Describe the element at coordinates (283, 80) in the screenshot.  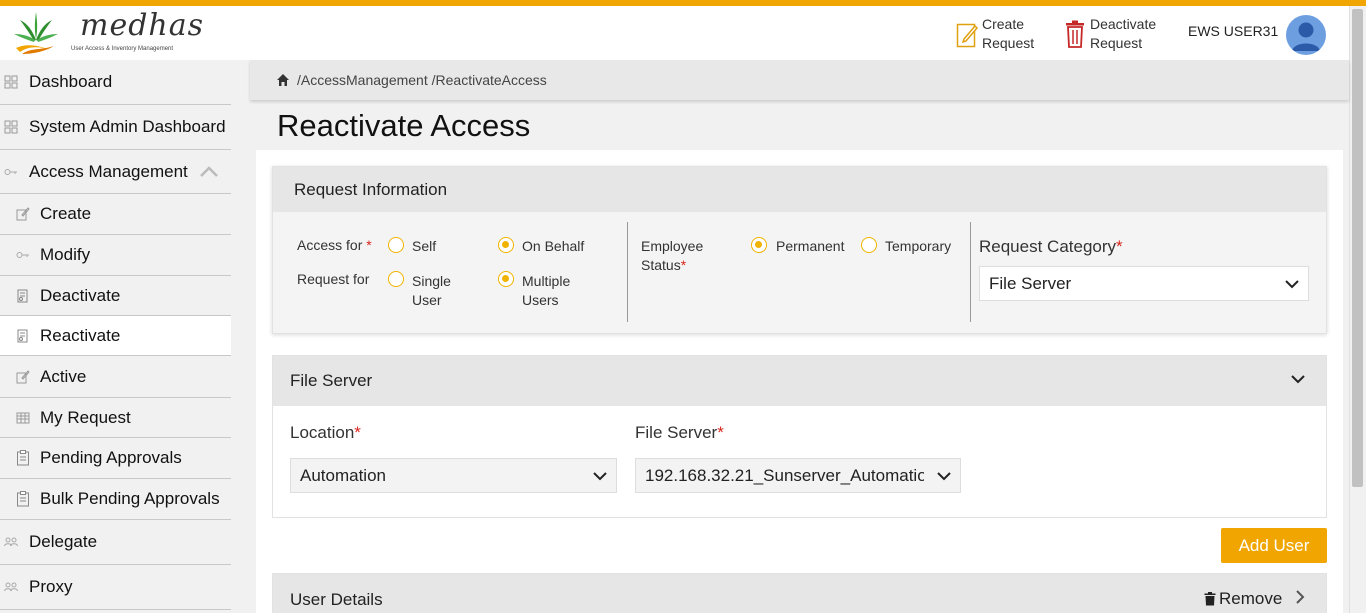
I see `home-icon` at that location.